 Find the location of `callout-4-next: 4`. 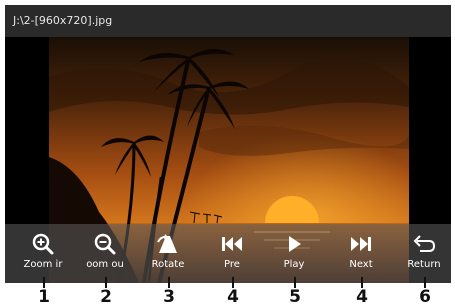

callout-4-next: 4 is located at coordinates (362, 297).